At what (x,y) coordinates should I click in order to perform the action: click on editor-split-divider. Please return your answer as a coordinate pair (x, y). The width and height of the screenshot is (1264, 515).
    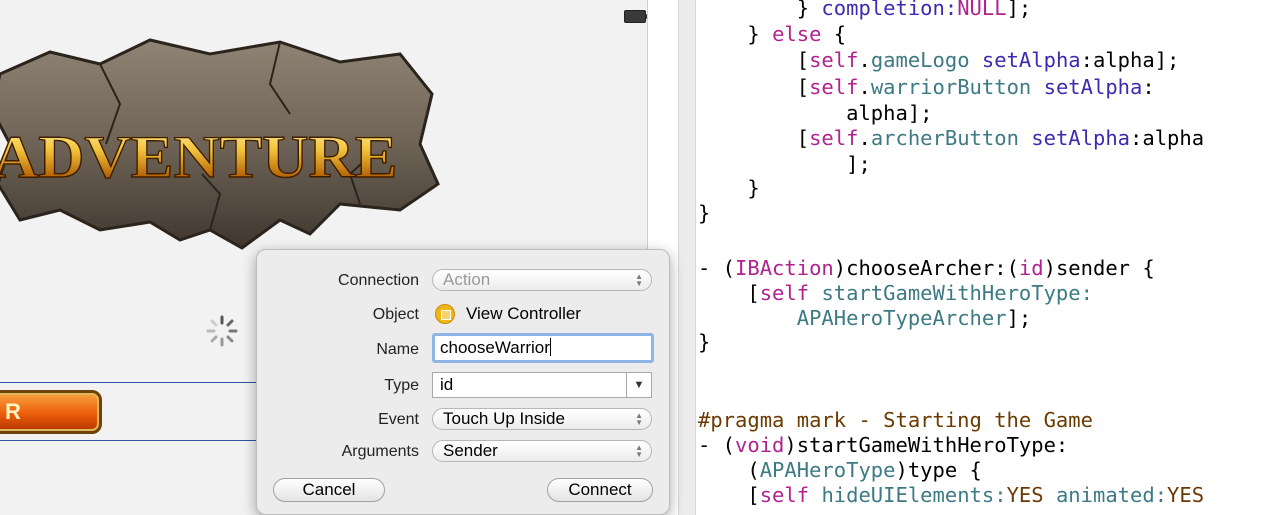
    Looking at the image, I should click on (687, 257).